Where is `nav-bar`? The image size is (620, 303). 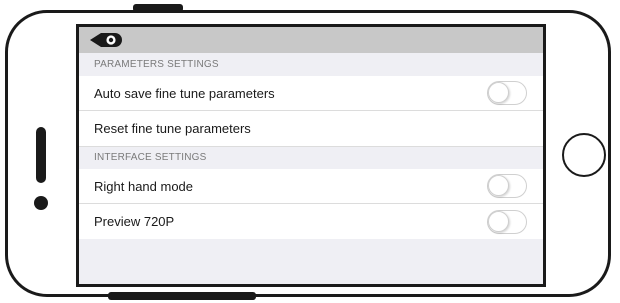 nav-bar is located at coordinates (311, 40).